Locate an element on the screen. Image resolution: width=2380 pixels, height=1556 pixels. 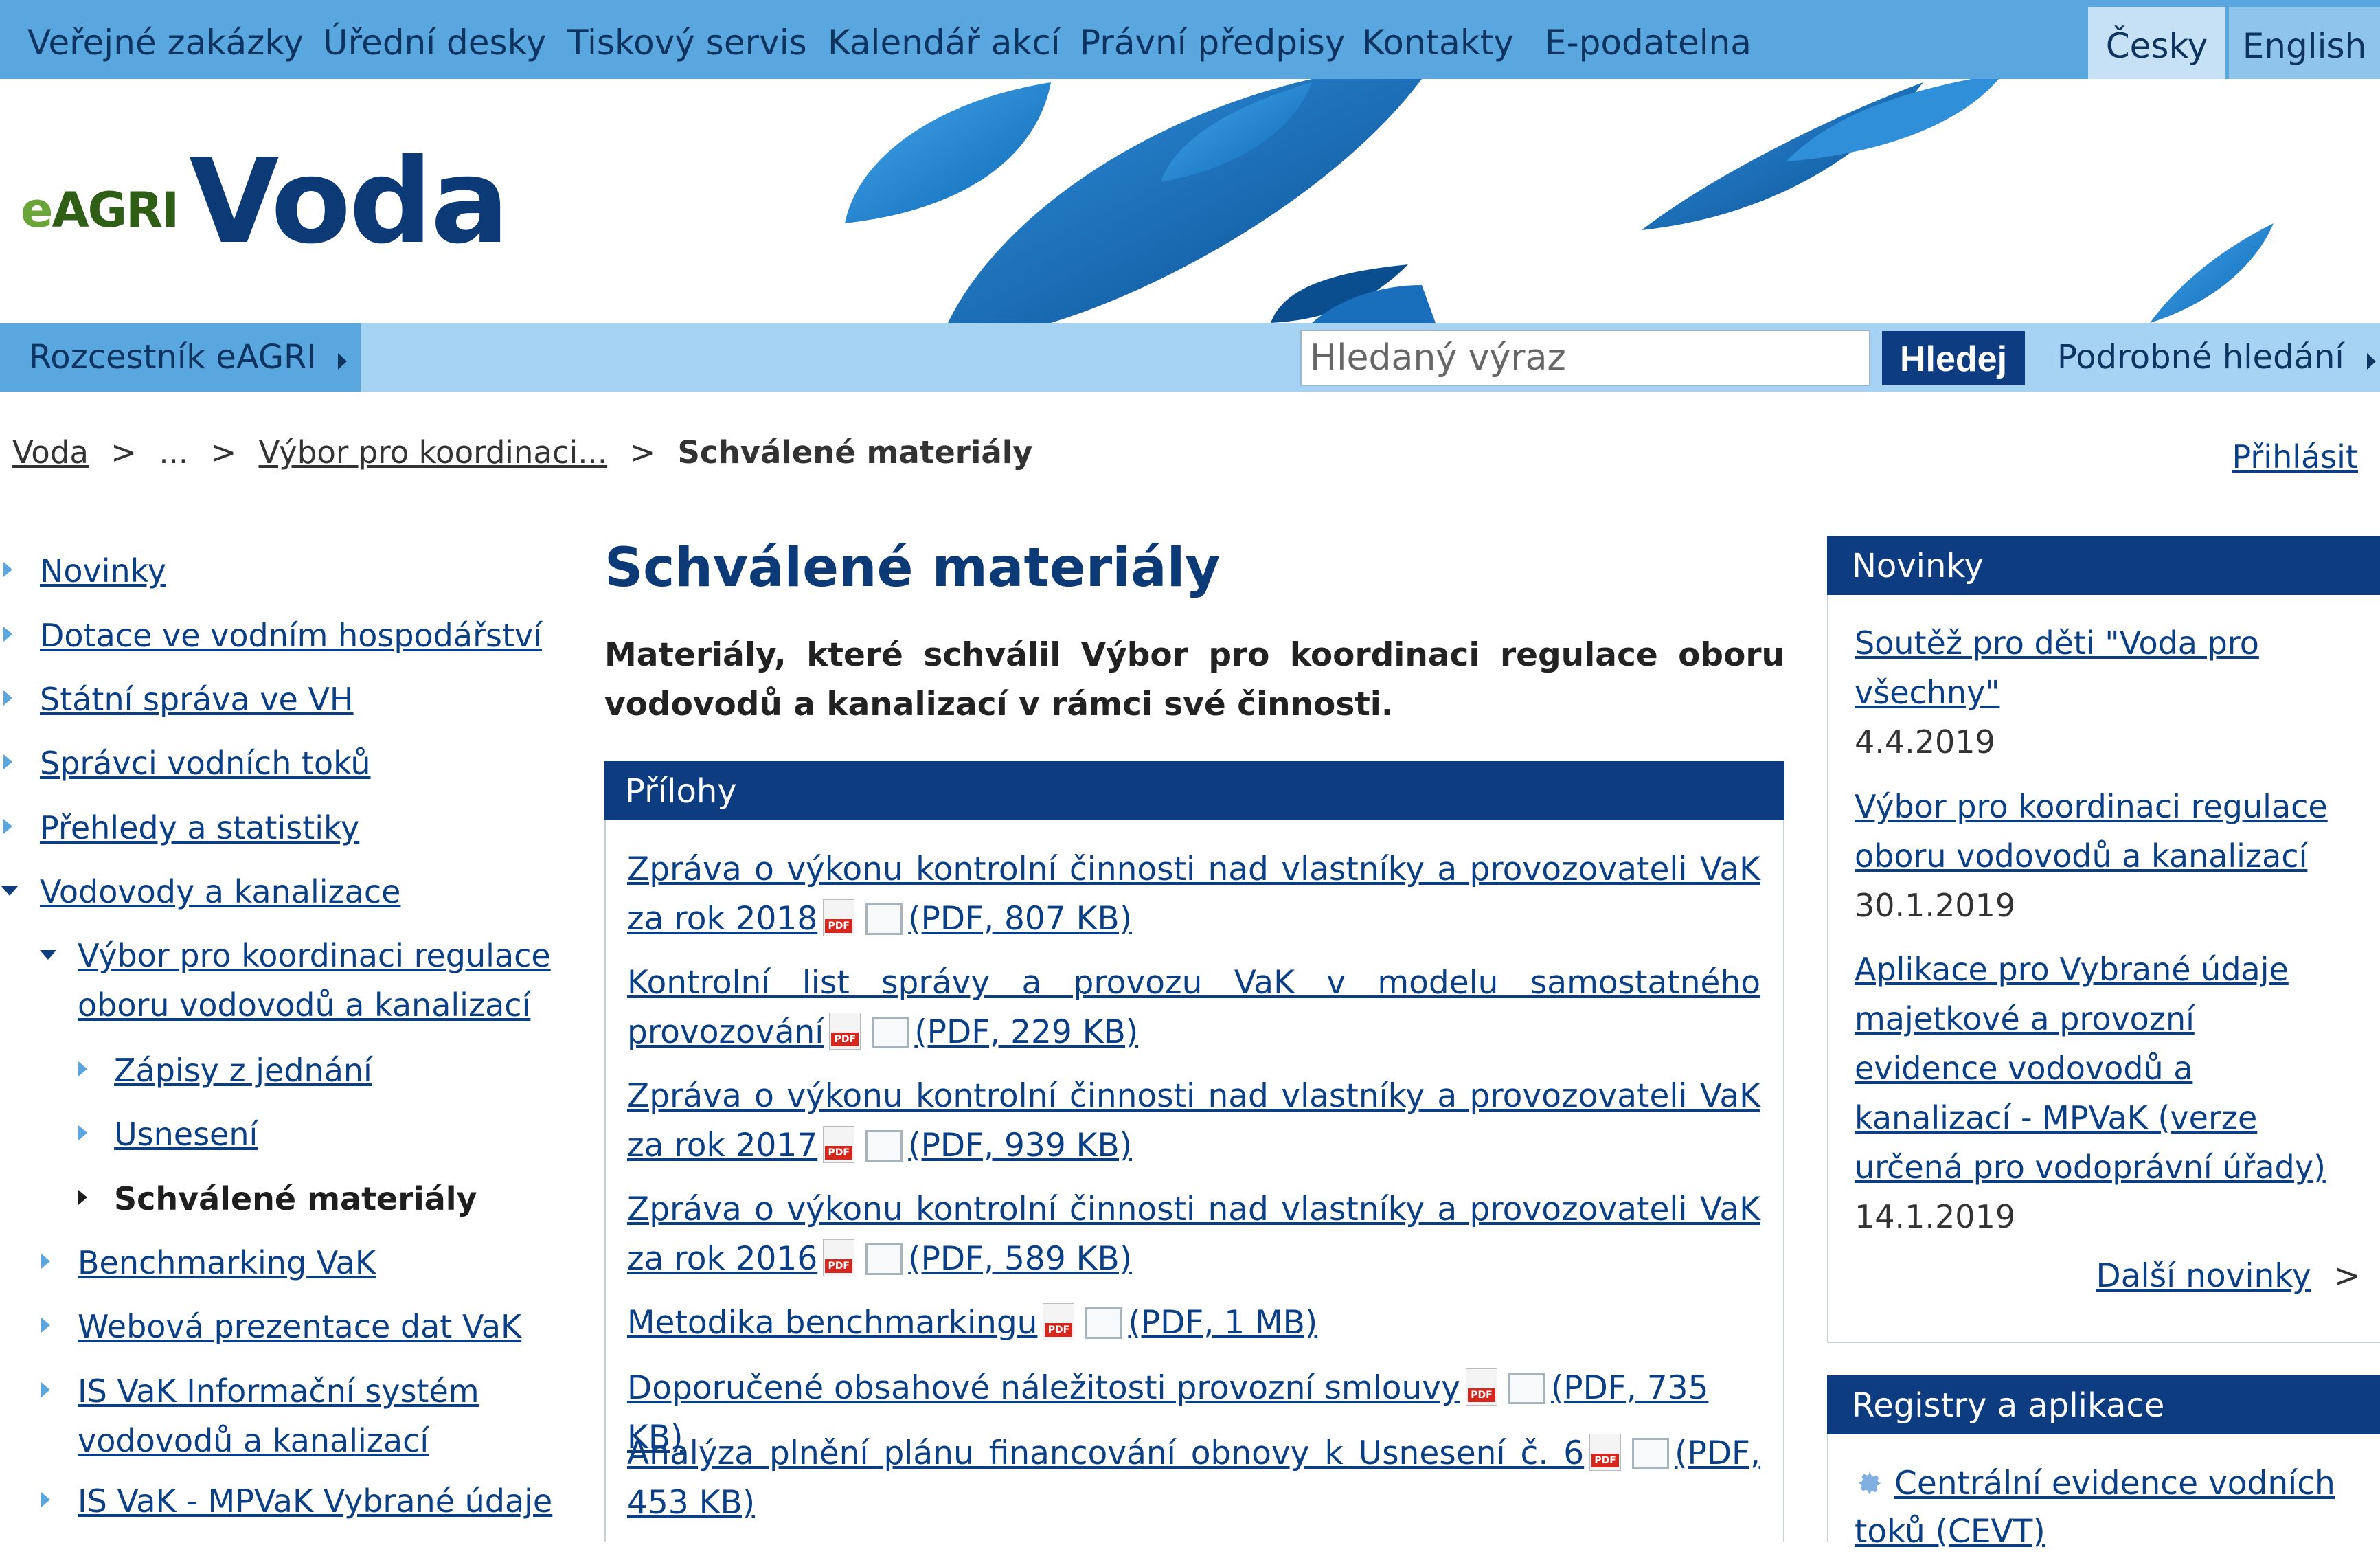
attachment-title: Metodika benchmarkingu is located at coordinates (832, 1323).